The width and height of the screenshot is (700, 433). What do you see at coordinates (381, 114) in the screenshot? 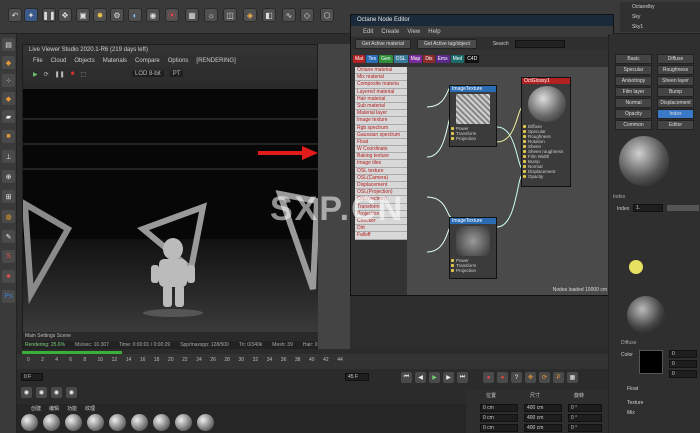
I see `node-list-item: Material layer` at bounding box center [381, 114].